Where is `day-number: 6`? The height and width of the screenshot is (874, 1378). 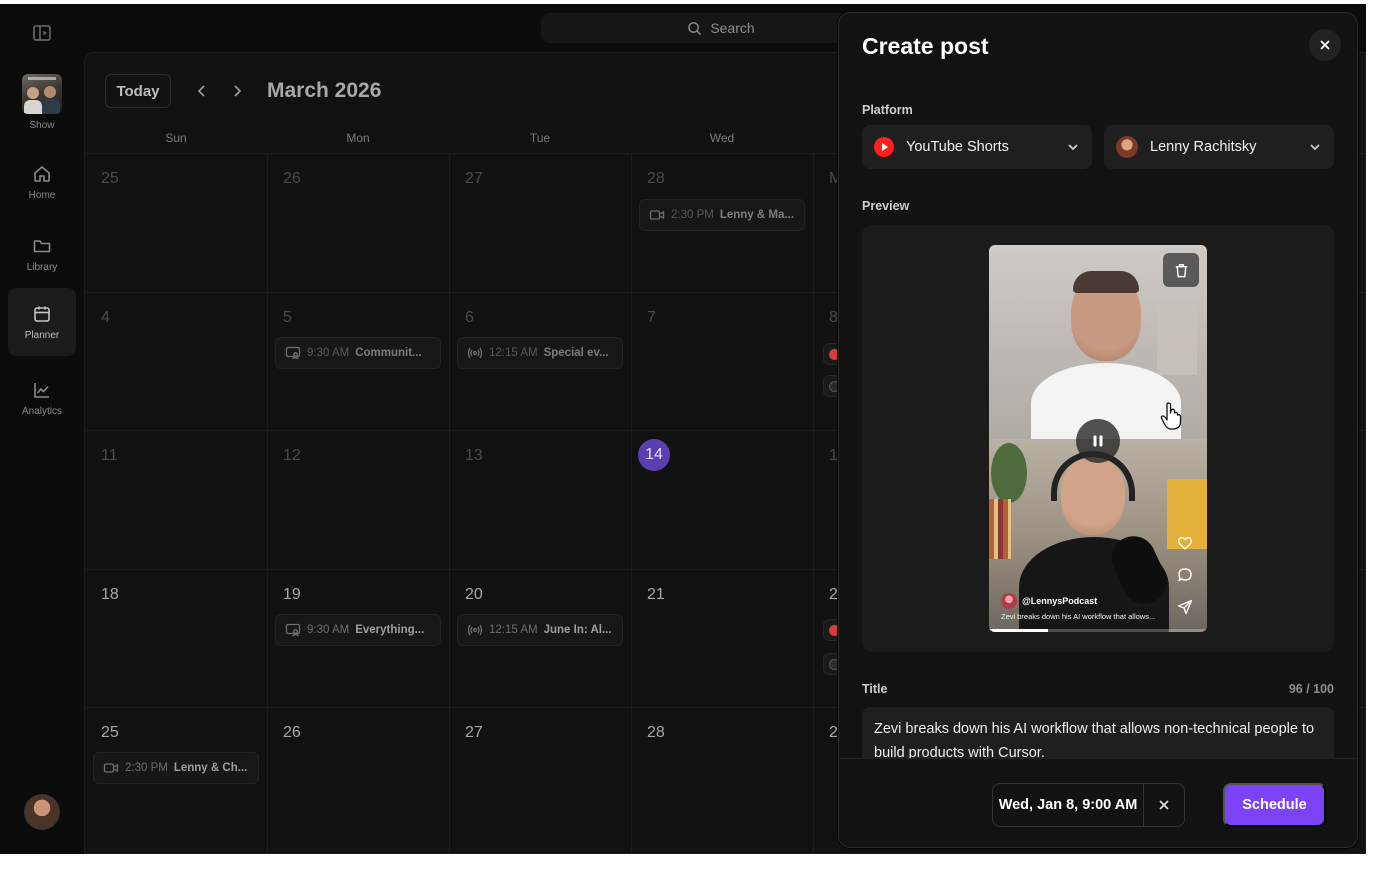
day-number: 6 is located at coordinates (469, 318).